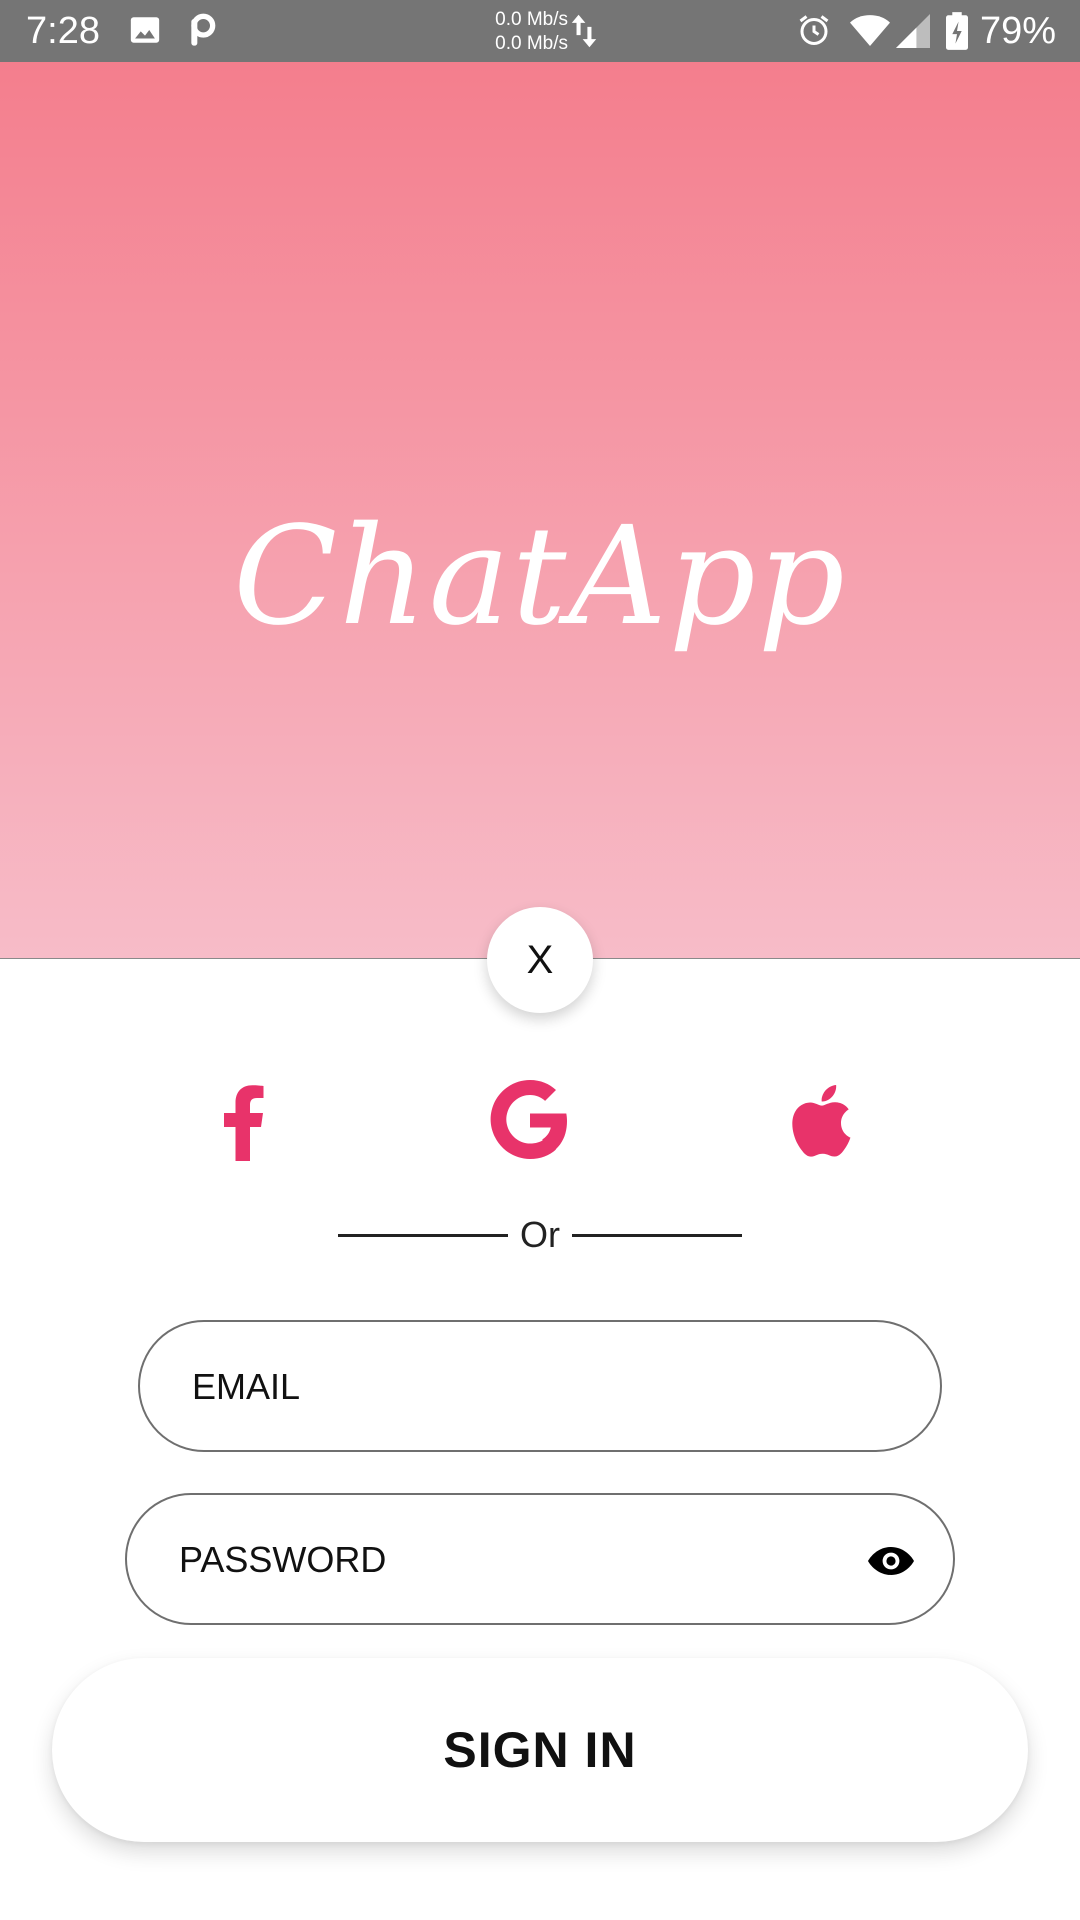  I want to click on google-login-button, so click(529, 1120).